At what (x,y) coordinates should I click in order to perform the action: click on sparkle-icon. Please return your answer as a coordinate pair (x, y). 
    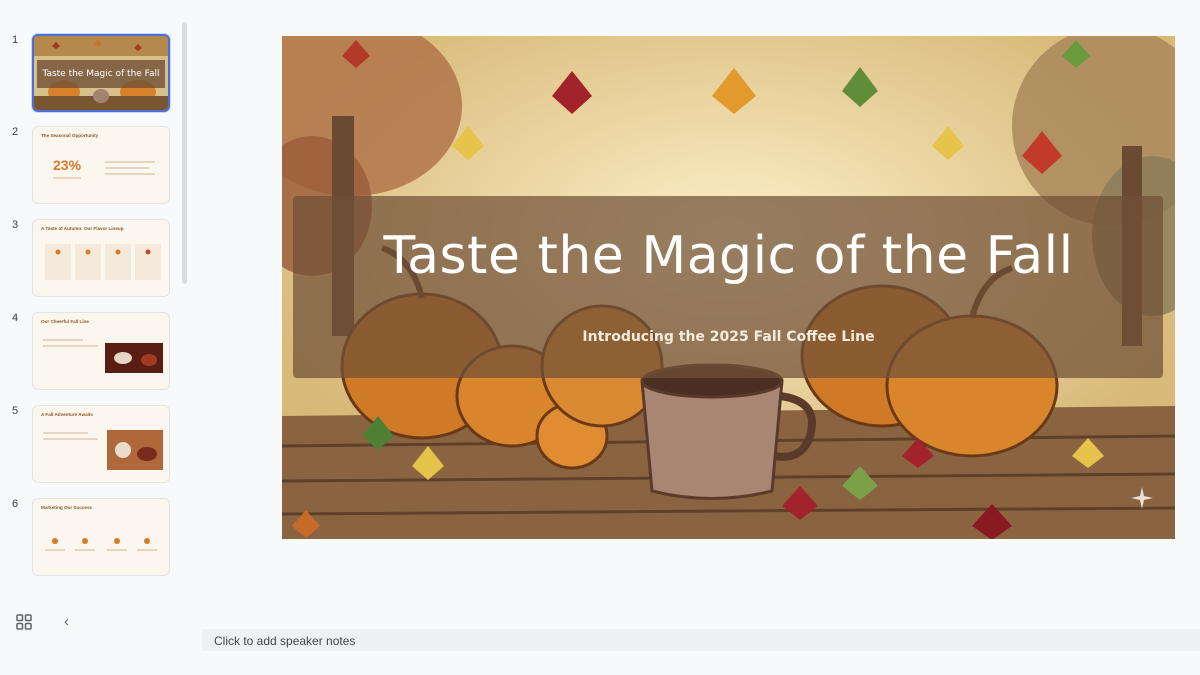
    Looking at the image, I should click on (1142, 500).